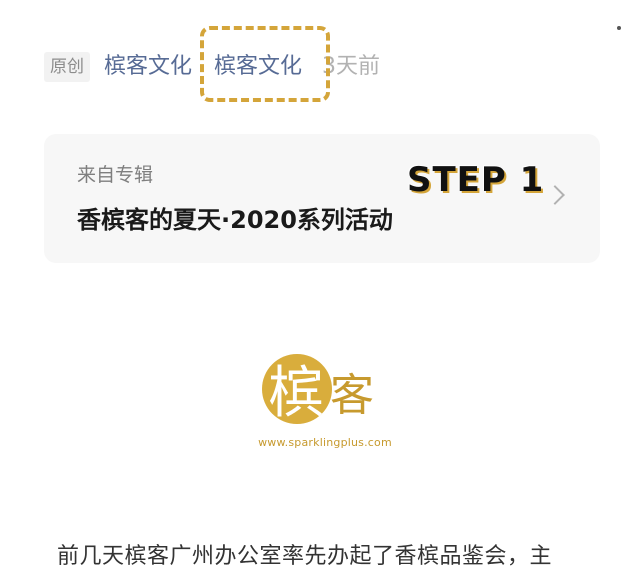 This screenshot has height=581, width=639. Describe the element at coordinates (351, 66) in the screenshot. I see `publish-time: 3天前` at that location.